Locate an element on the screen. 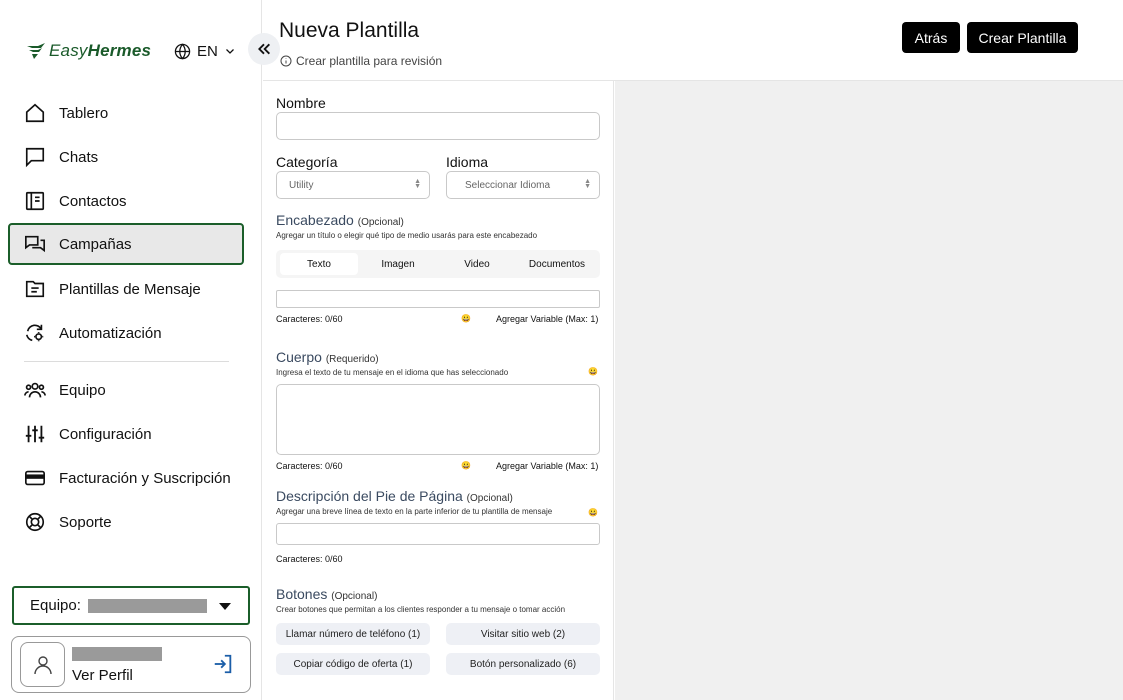 This screenshot has height=700, width=1123. tab-imagen: Imagen is located at coordinates (398, 264).